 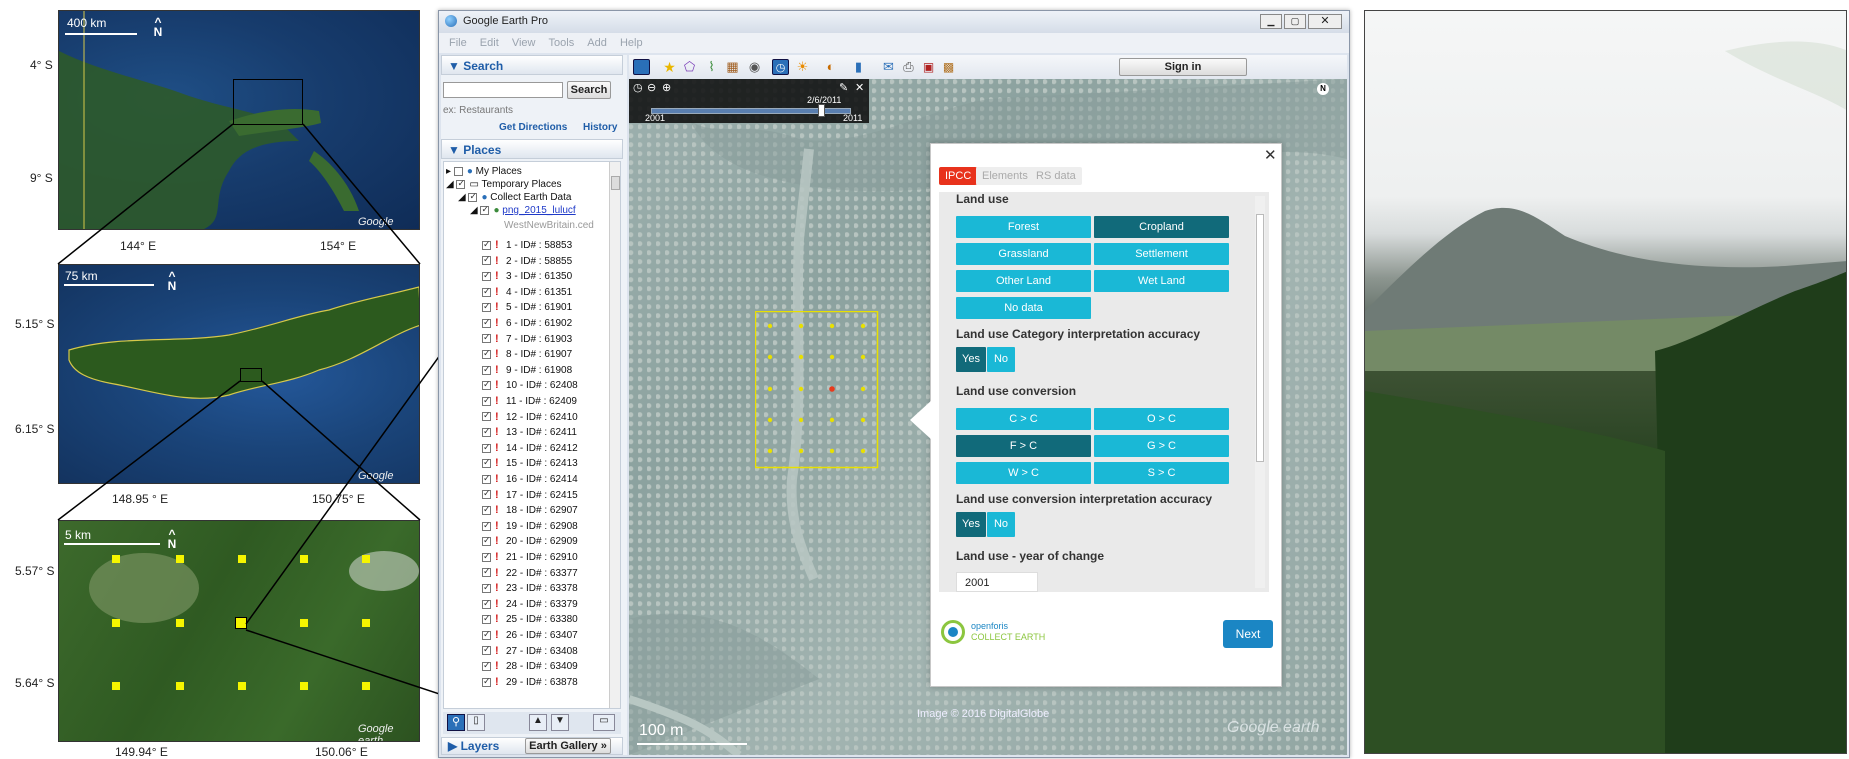 I want to click on folder-icon: ▭, so click(x=604, y=722).